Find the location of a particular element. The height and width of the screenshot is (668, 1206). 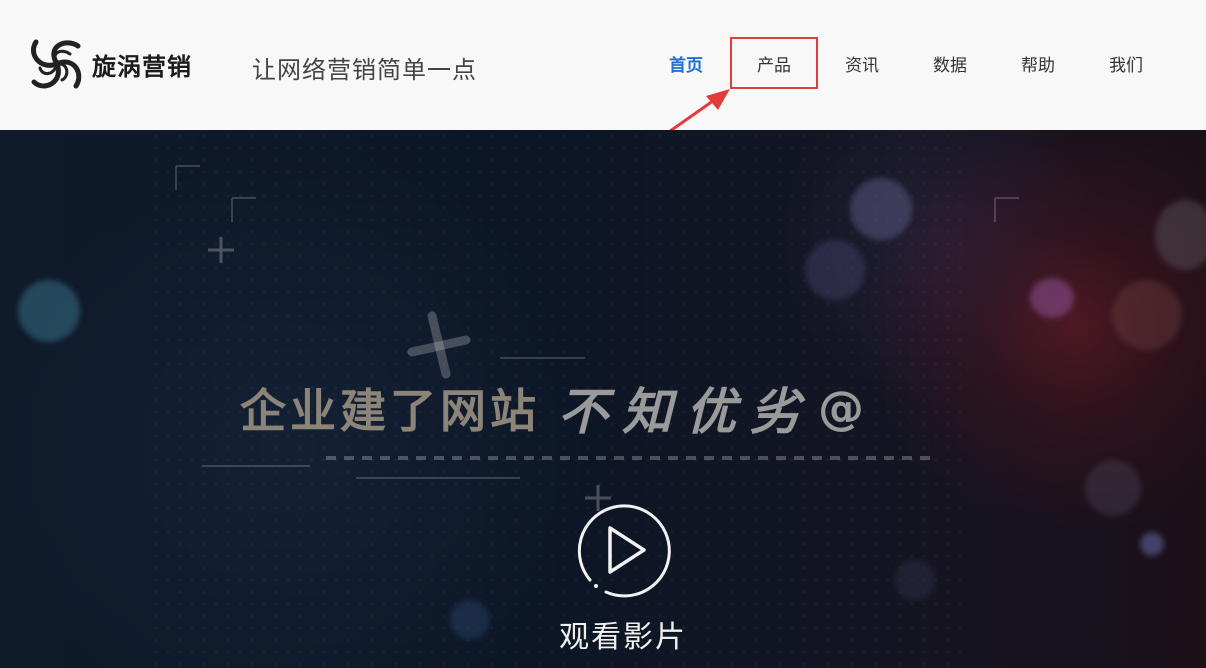

nav-item-products: 产品 is located at coordinates (774, 63).